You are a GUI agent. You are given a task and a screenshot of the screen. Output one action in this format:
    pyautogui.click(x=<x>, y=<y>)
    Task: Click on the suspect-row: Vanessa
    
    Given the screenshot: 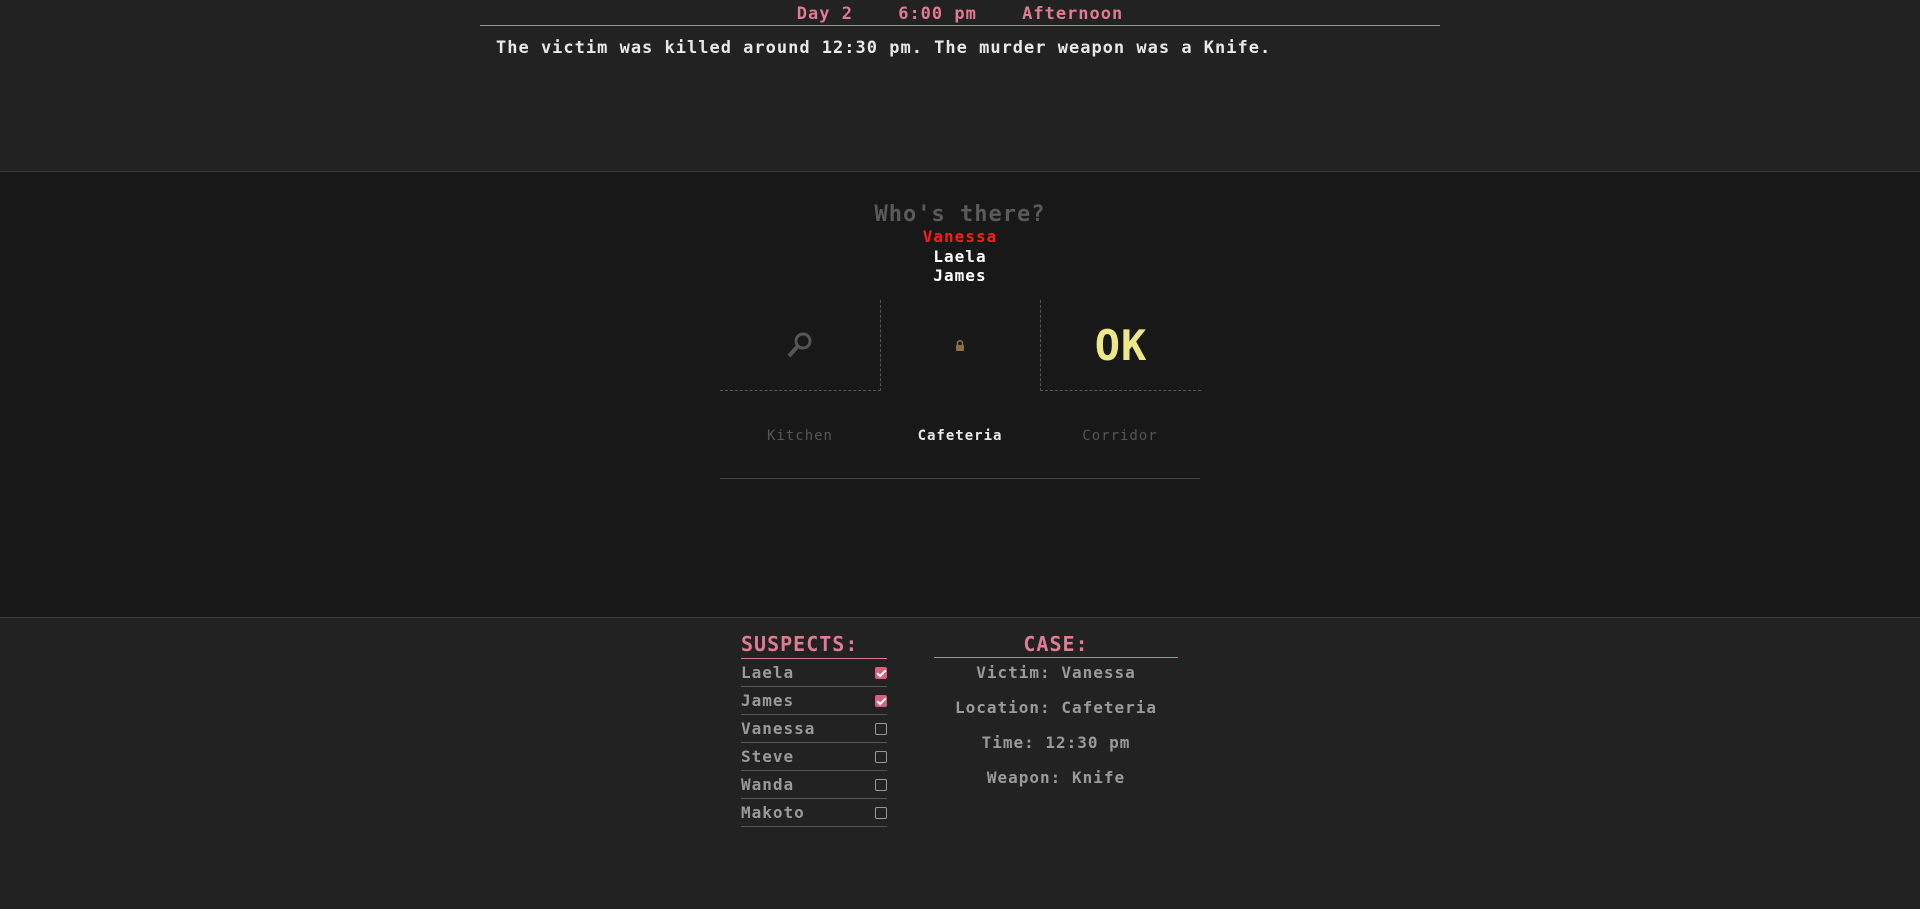 What is the action you would take?
    pyautogui.click(x=814, y=729)
    